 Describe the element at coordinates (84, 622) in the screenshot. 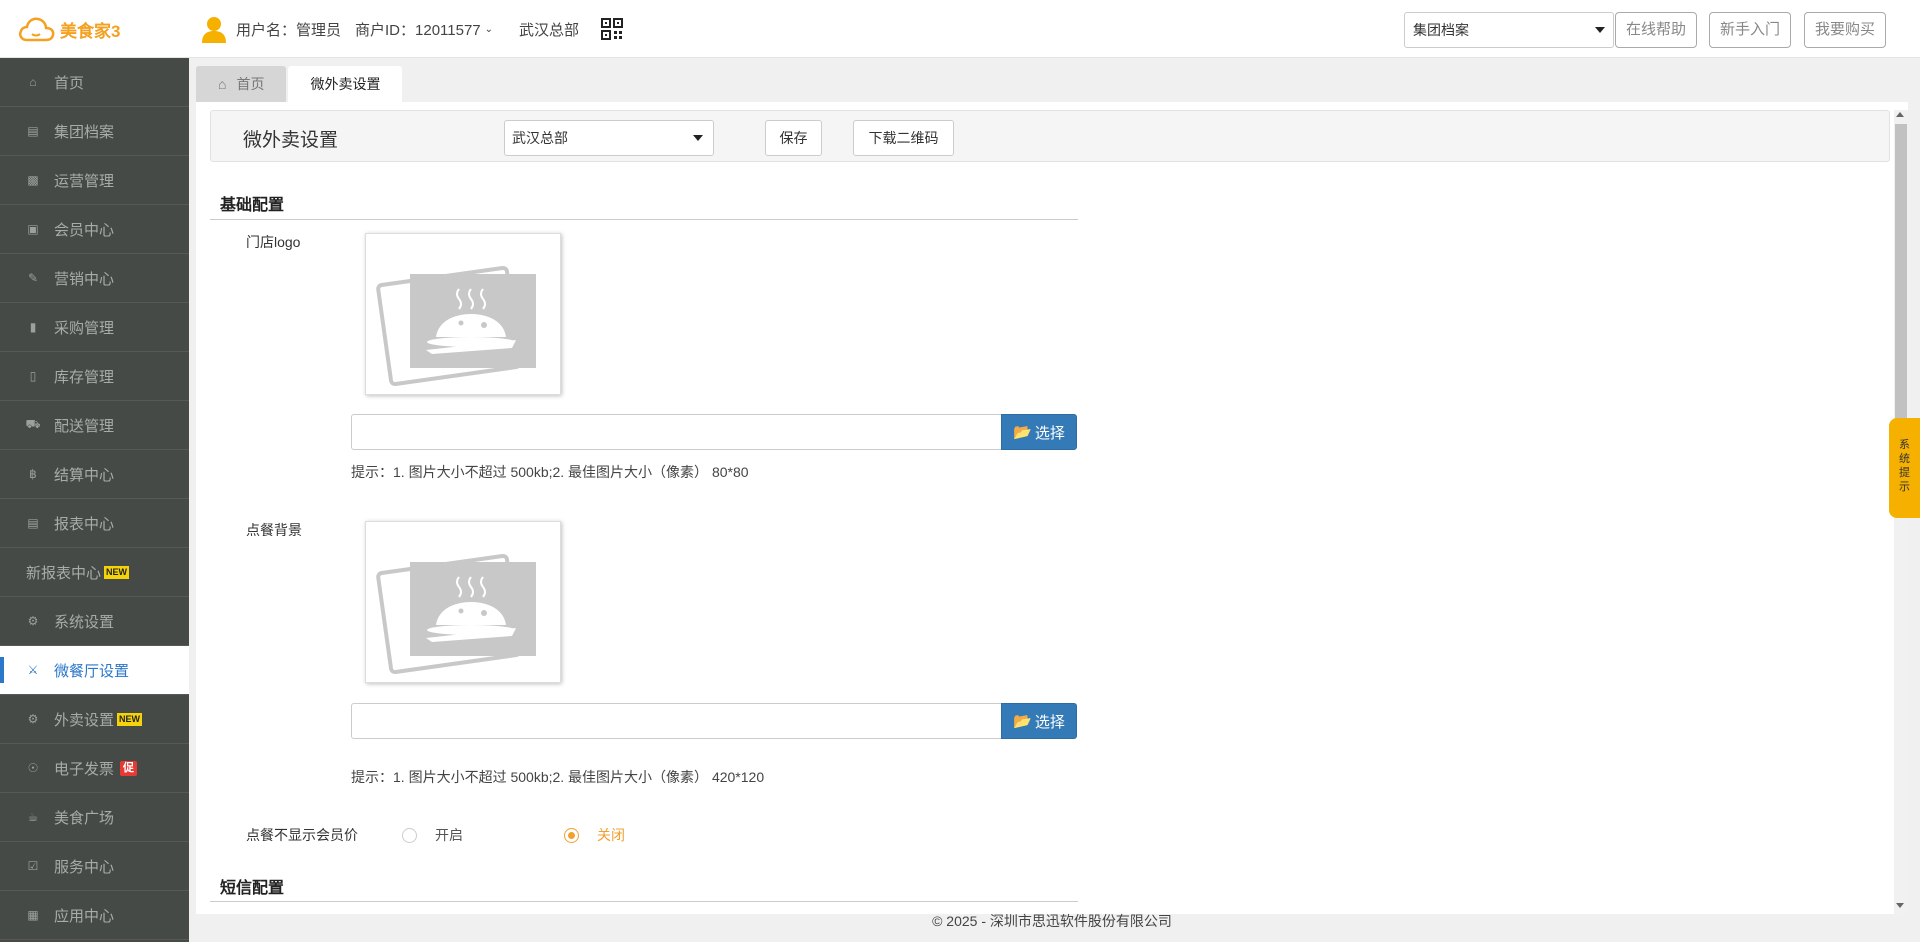

I see `sidebar-item-label: 系统设置` at that location.